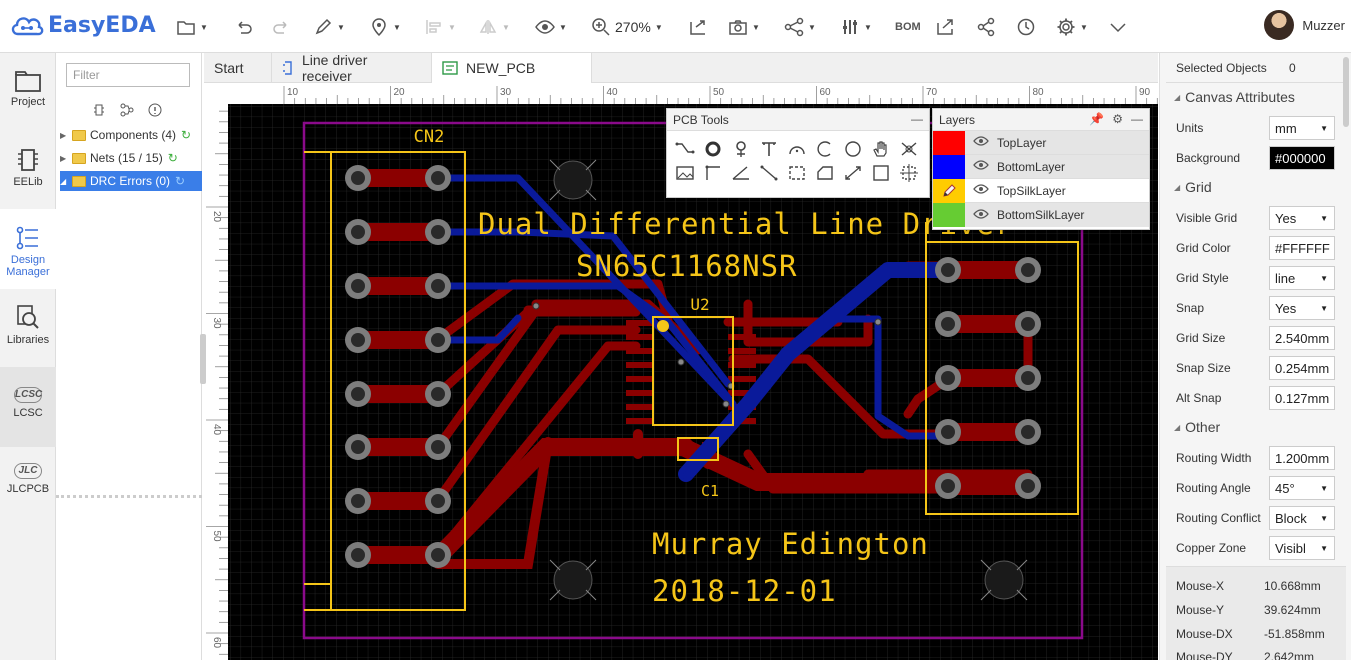 This screenshot has width=1351, height=660. Describe the element at coordinates (1026, 27) in the screenshot. I see `history-button` at that location.